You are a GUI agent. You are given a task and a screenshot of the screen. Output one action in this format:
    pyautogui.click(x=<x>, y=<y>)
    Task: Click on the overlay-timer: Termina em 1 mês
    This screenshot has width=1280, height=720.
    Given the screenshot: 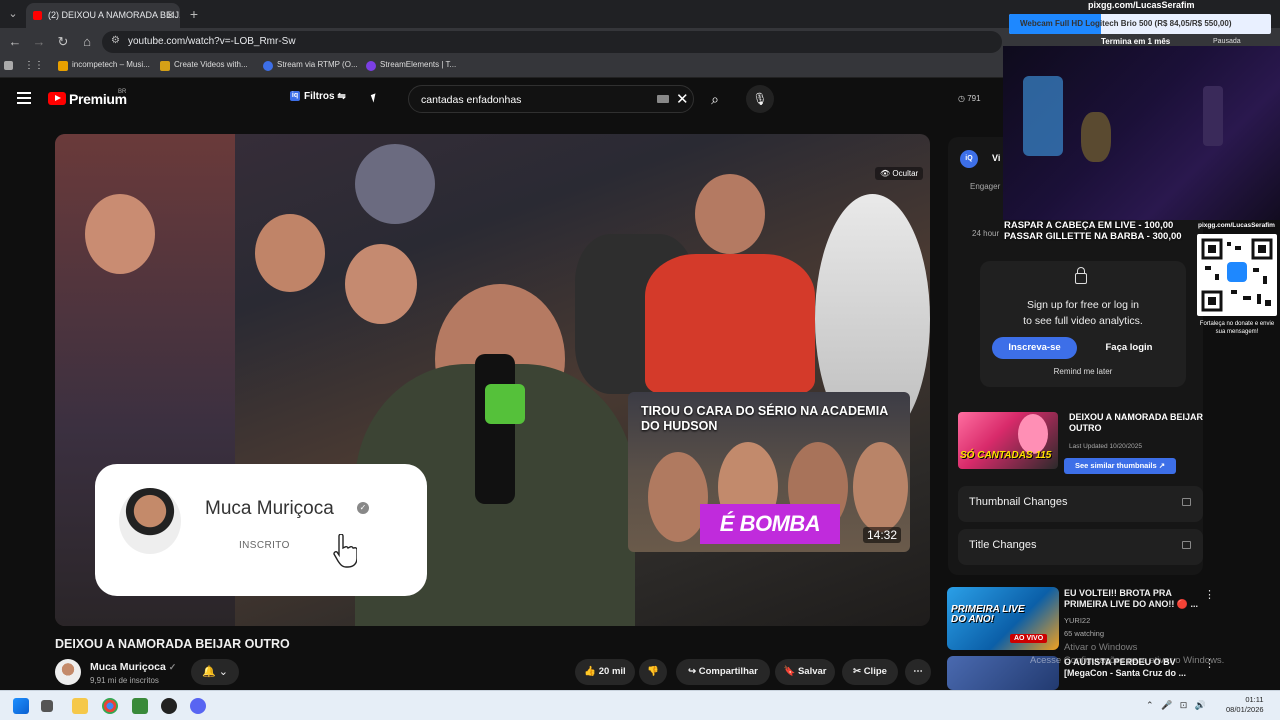 What is the action you would take?
    pyautogui.click(x=1136, y=41)
    